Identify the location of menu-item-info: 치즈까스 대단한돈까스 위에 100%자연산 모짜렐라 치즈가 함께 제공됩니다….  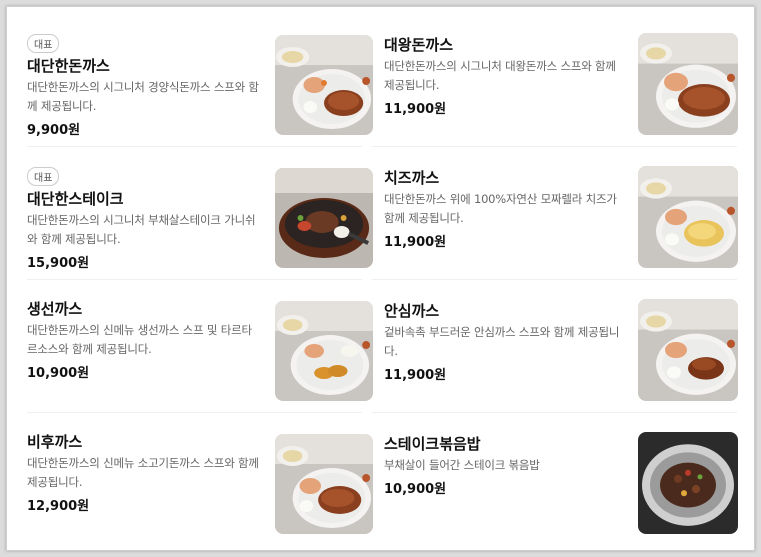
(506, 209).